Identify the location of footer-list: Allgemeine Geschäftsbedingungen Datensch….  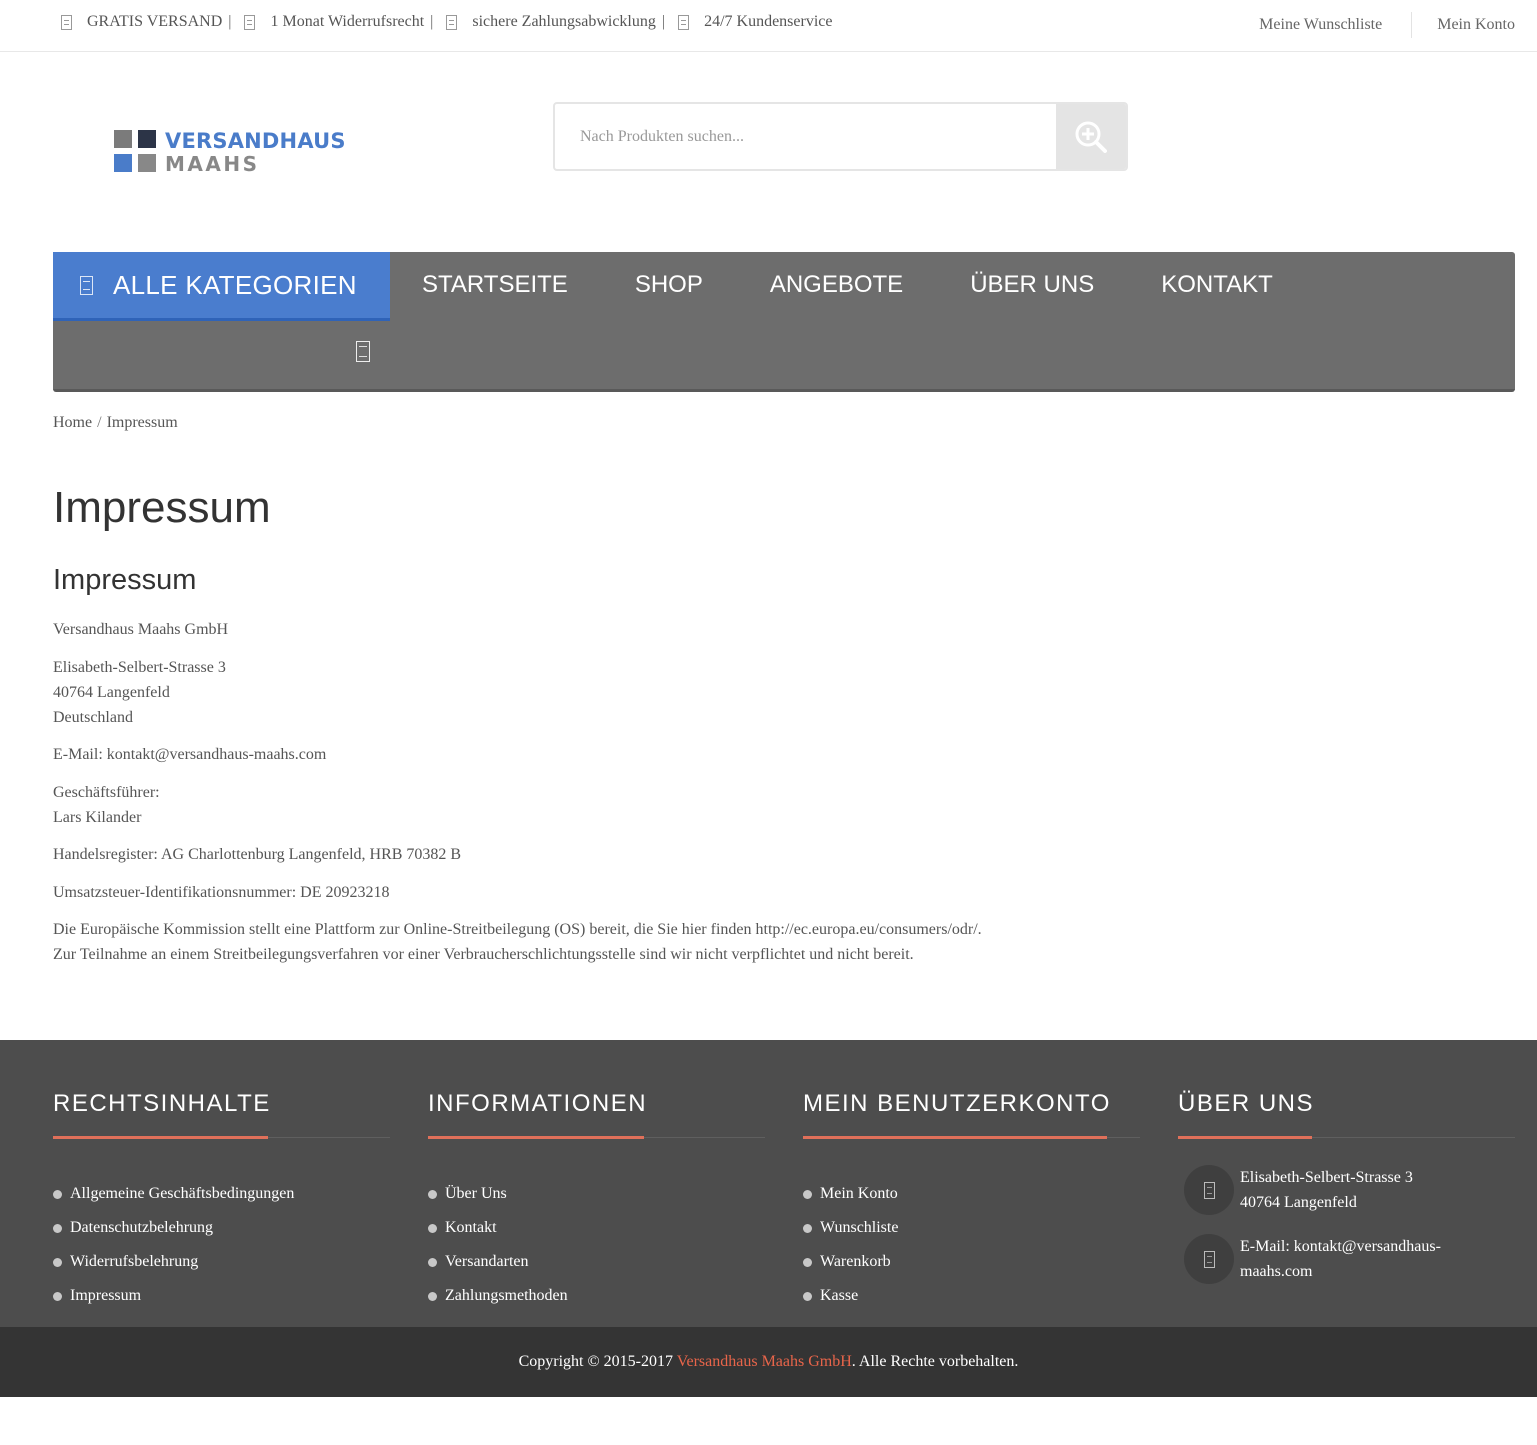
(221, 1245).